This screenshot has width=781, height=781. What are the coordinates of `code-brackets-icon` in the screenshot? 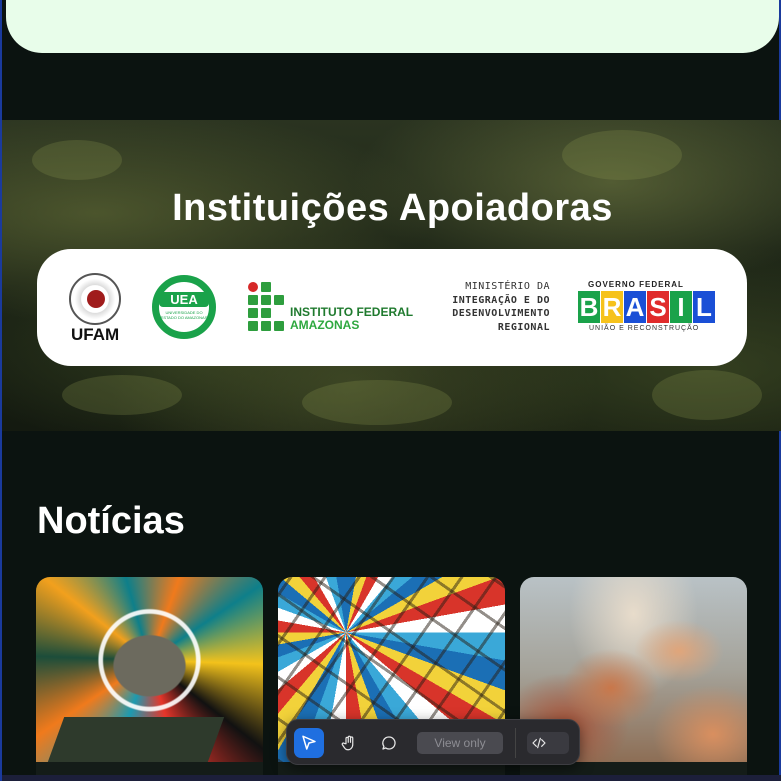 It's located at (548, 743).